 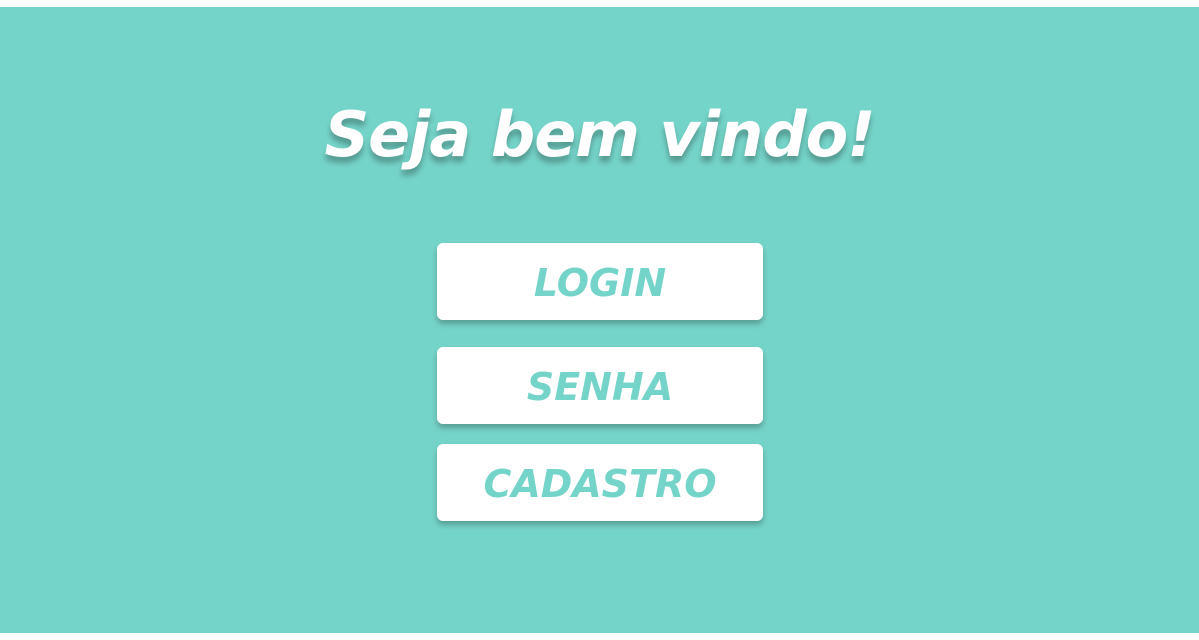 What do you see at coordinates (600, 281) in the screenshot?
I see `login-button: LOGIN` at bounding box center [600, 281].